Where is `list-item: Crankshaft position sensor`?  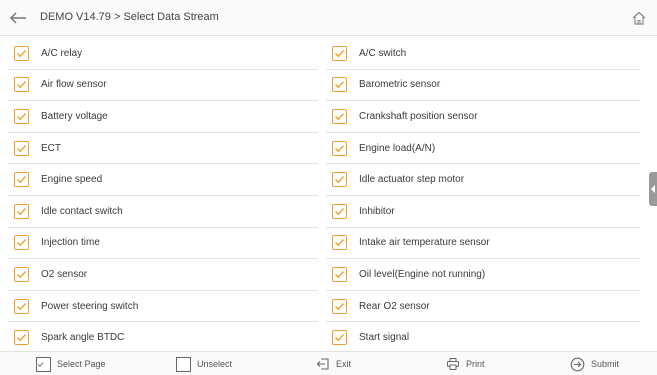
list-item: Crankshaft position sensor is located at coordinates (483, 117).